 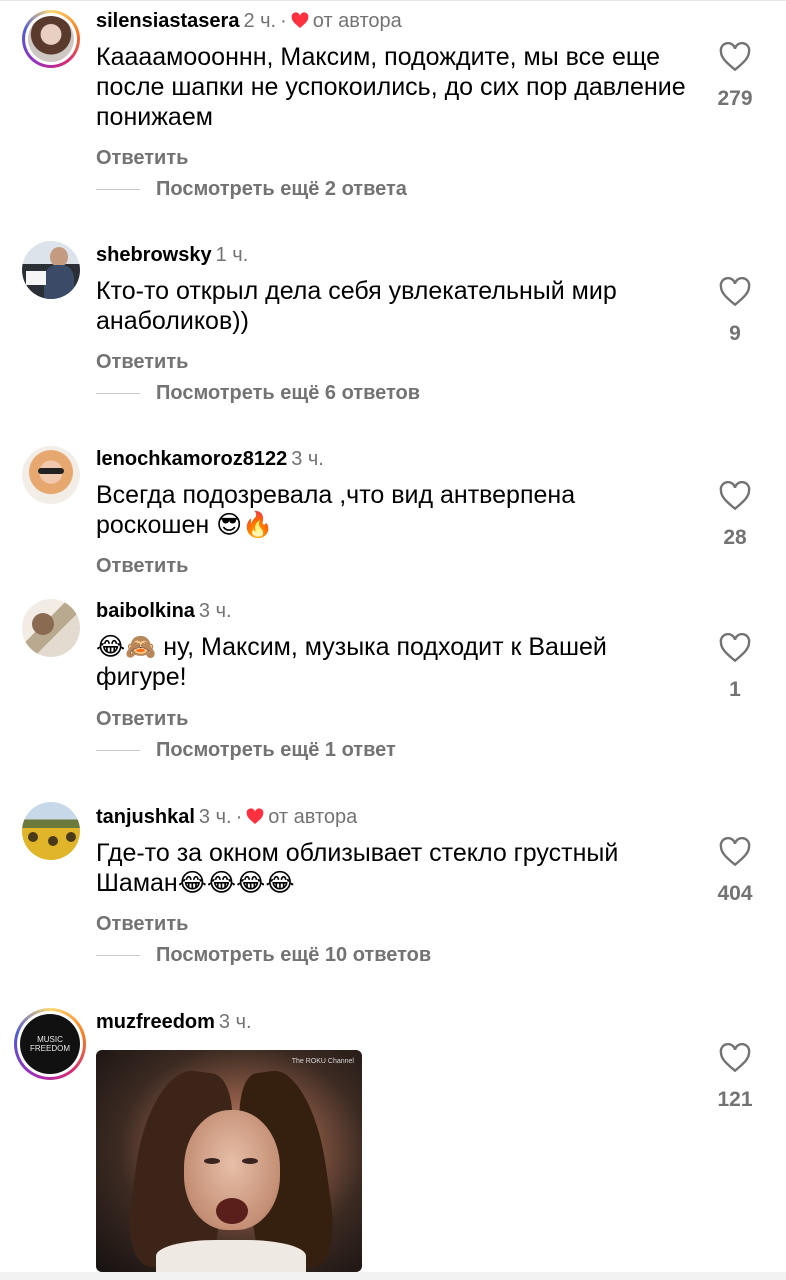 What do you see at coordinates (294, 955) in the screenshot?
I see `view-replies-label: Посмотреть ещё 10 ответов` at bounding box center [294, 955].